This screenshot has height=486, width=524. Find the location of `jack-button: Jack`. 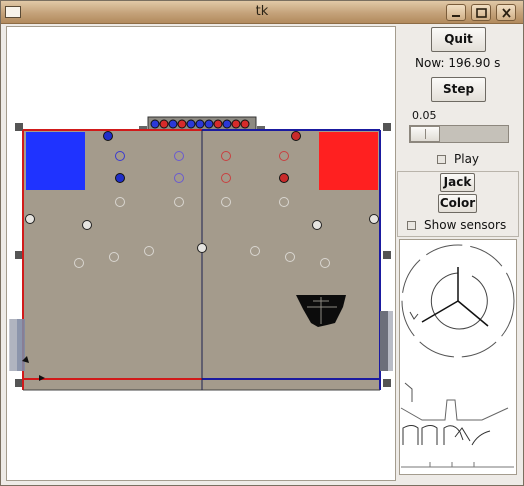

jack-button: Jack is located at coordinates (457, 182).